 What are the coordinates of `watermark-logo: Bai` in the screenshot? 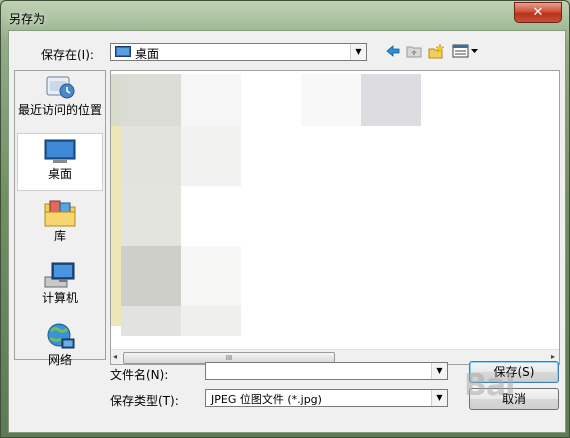 It's located at (489, 385).